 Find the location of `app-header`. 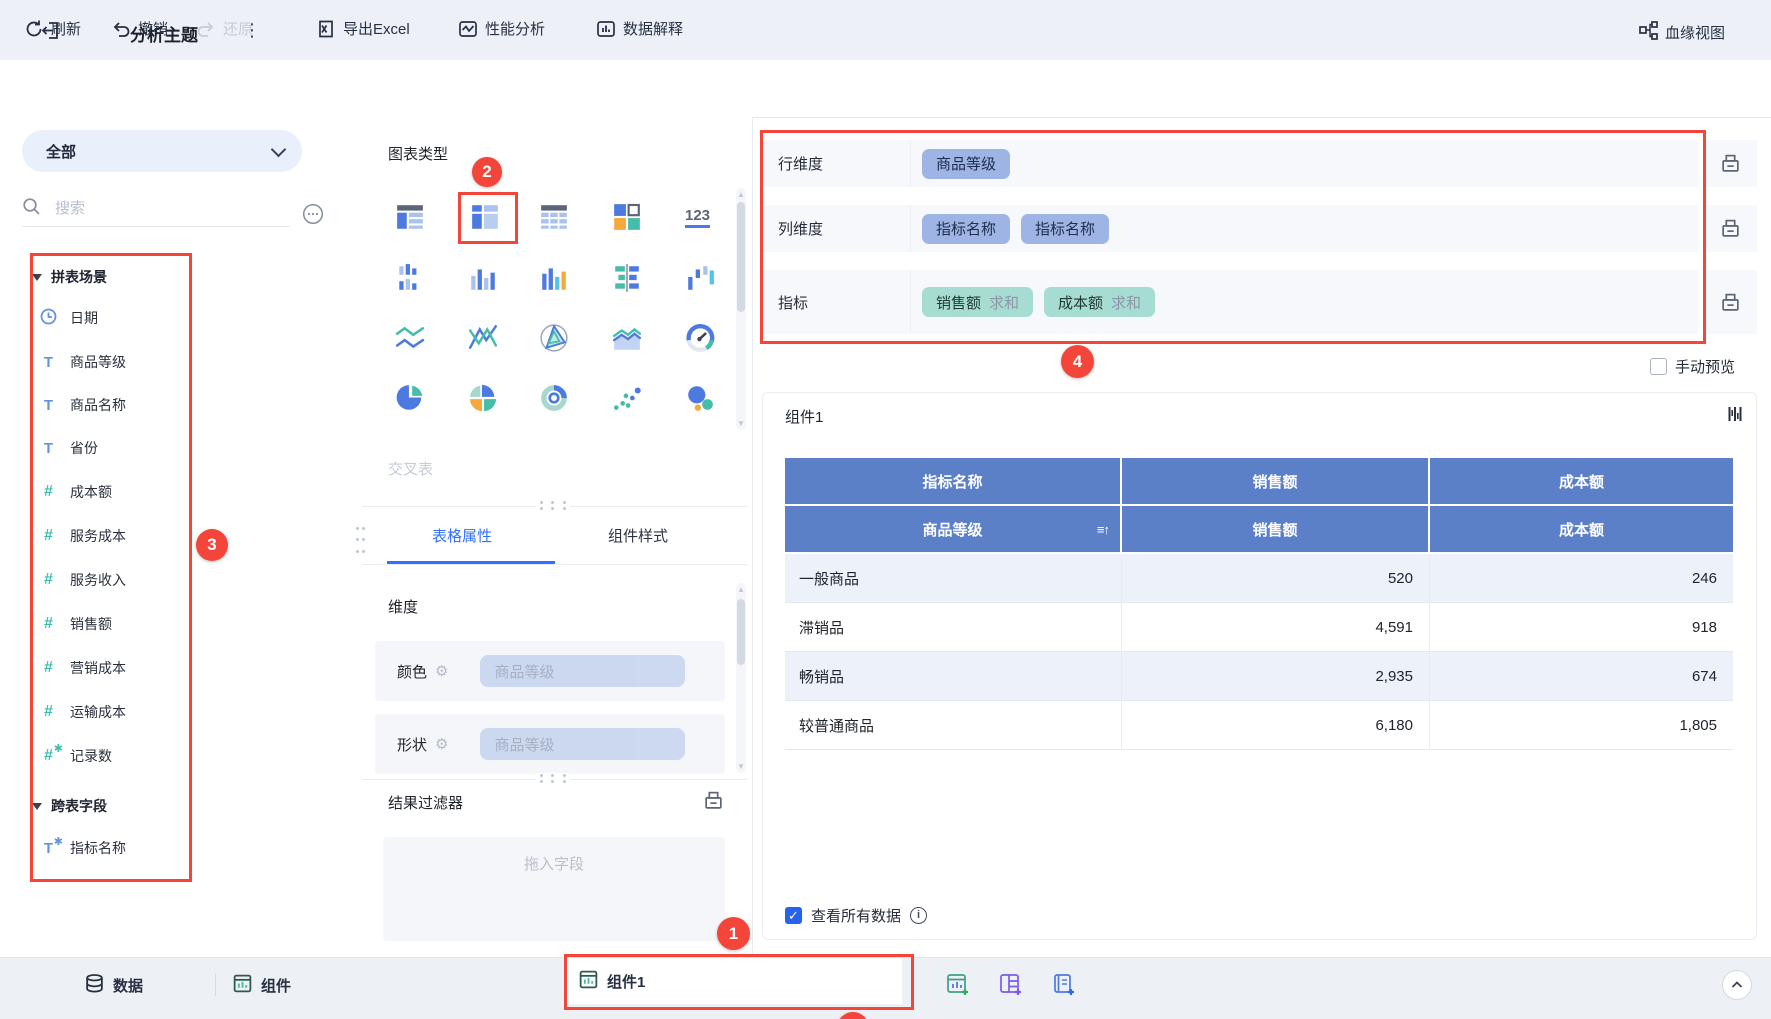

app-header is located at coordinates (885, 30).